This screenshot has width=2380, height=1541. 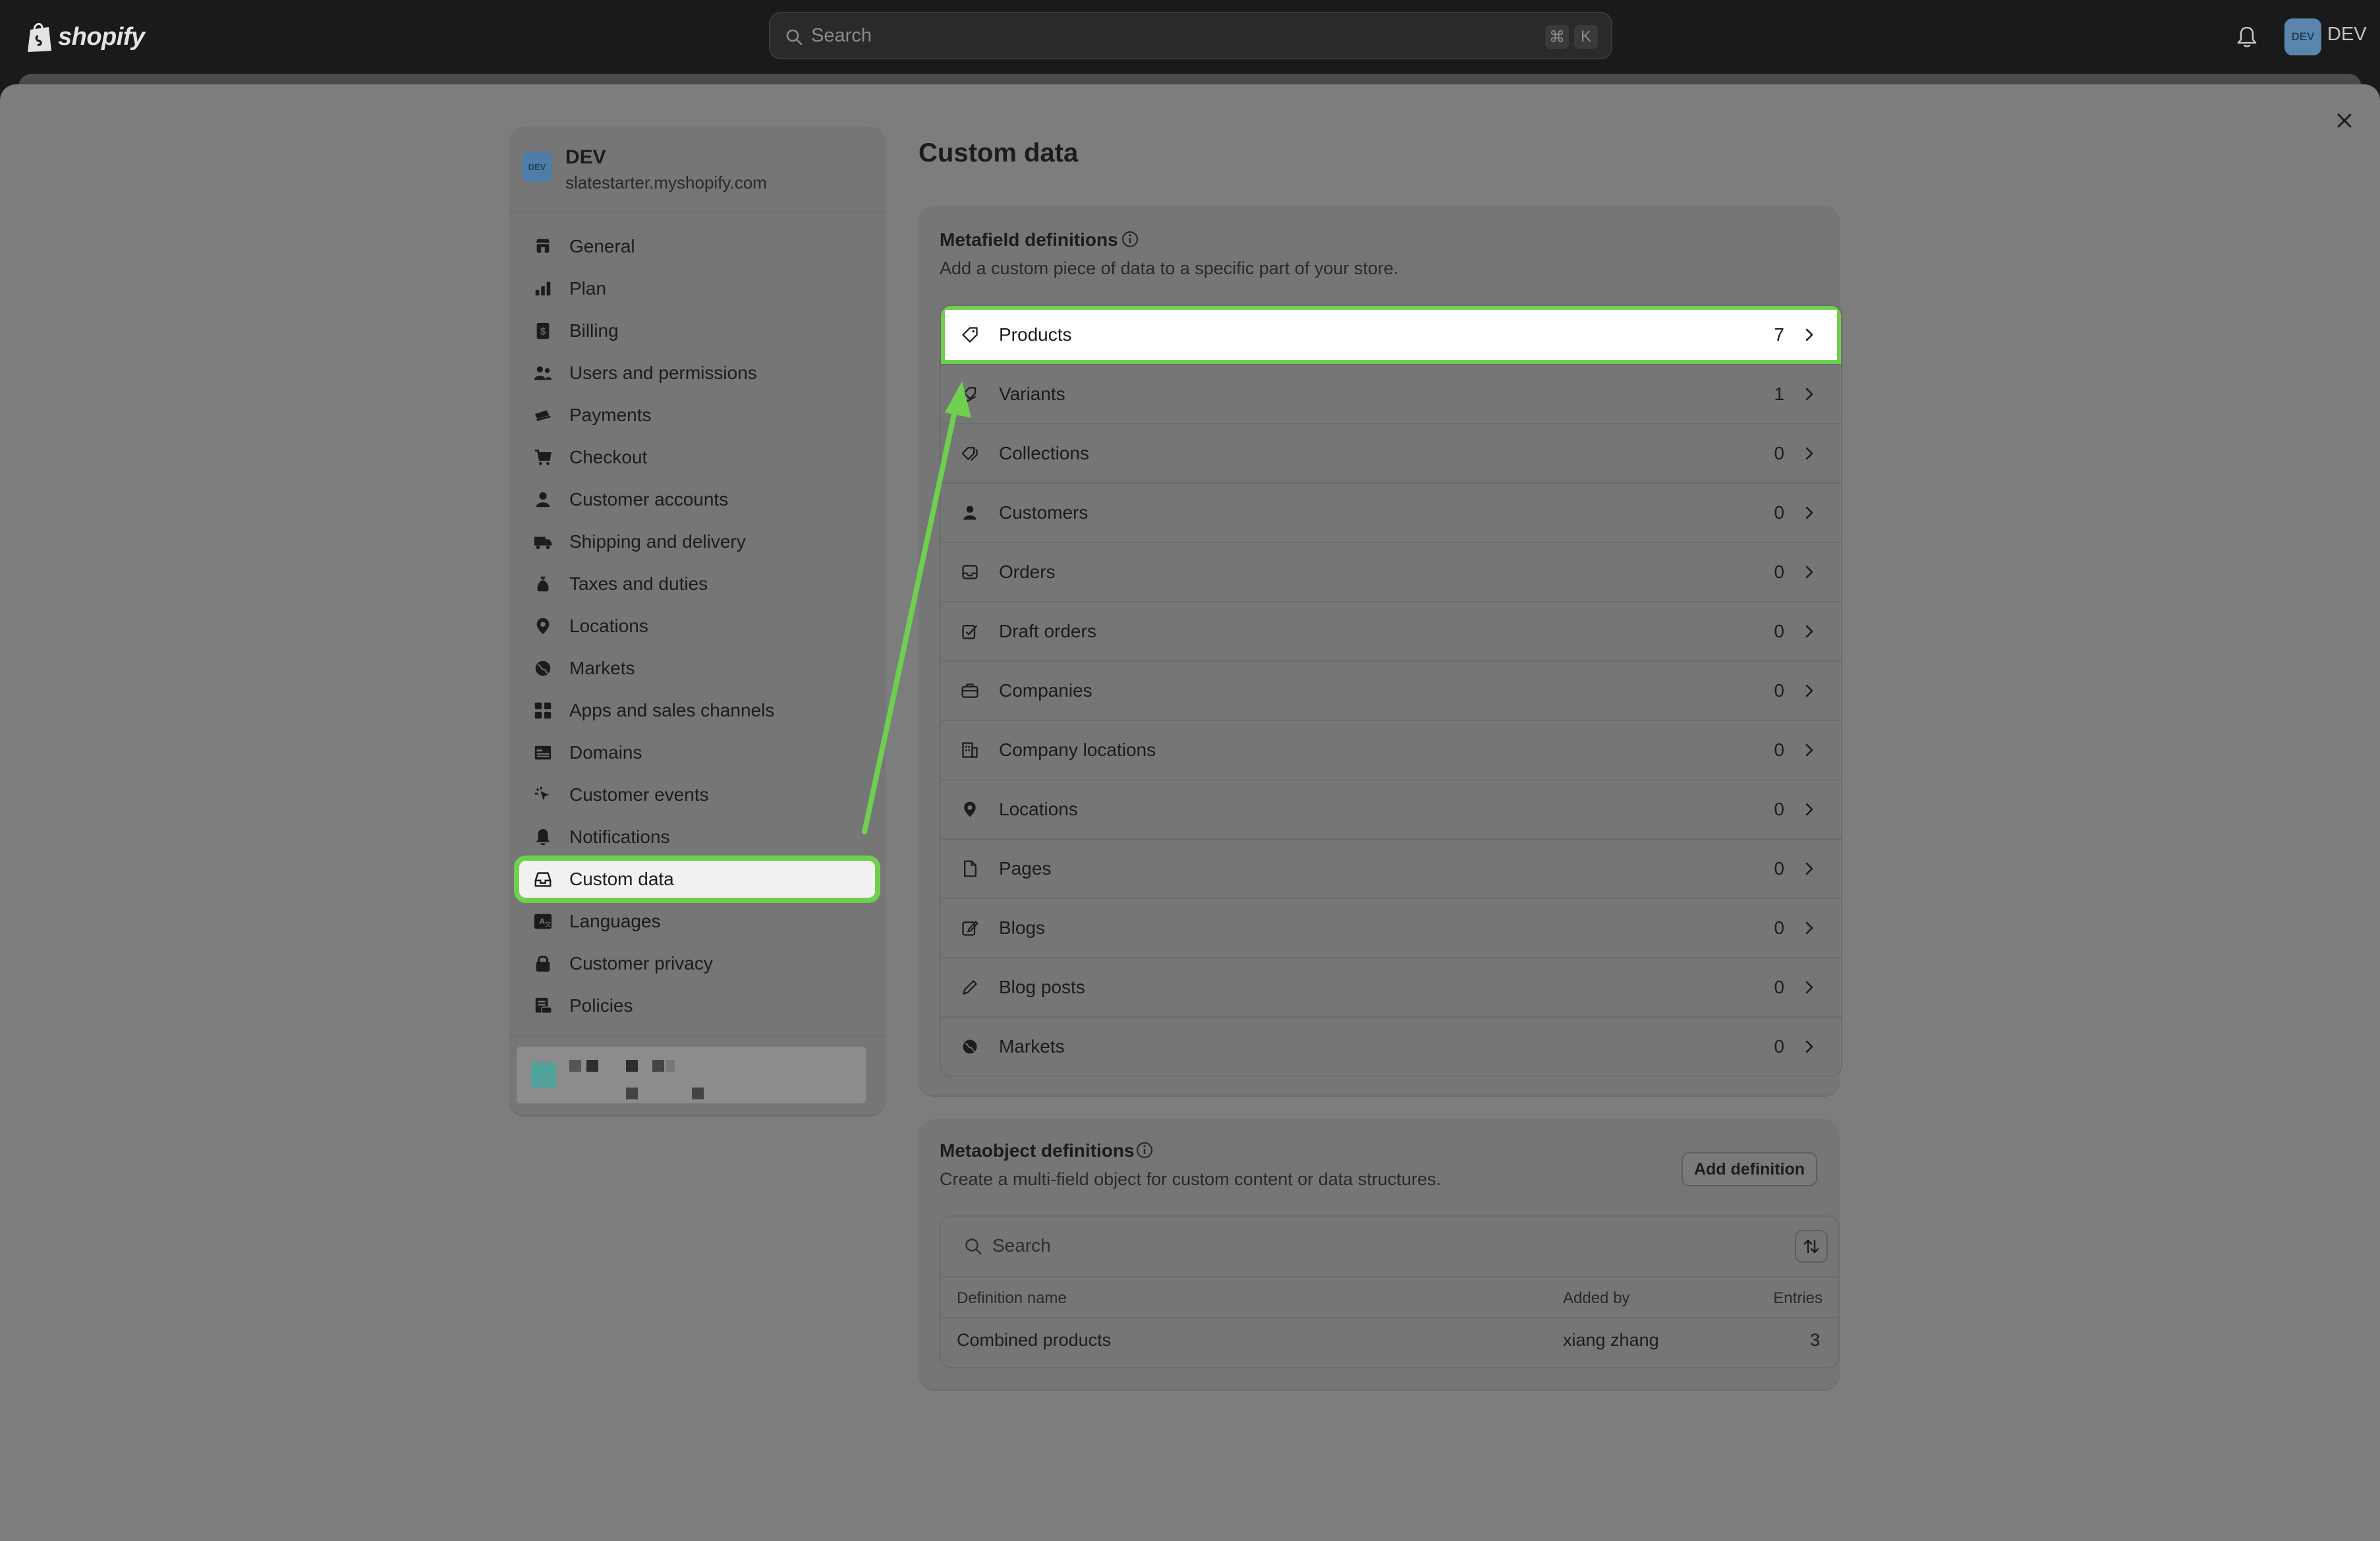 What do you see at coordinates (1391, 690) in the screenshot?
I see `metafield-row-companies: Companies 0` at bounding box center [1391, 690].